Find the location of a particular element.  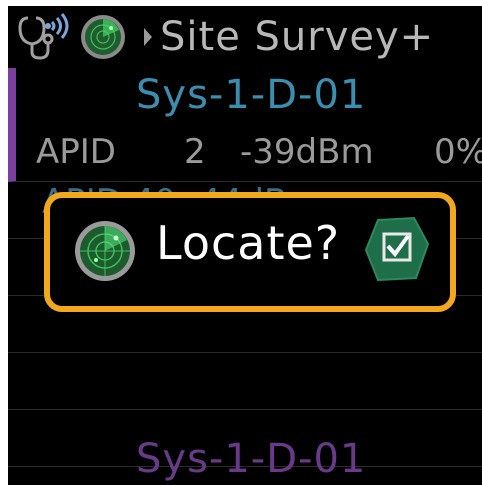

ap-percent: 0% is located at coordinates (458, 152).